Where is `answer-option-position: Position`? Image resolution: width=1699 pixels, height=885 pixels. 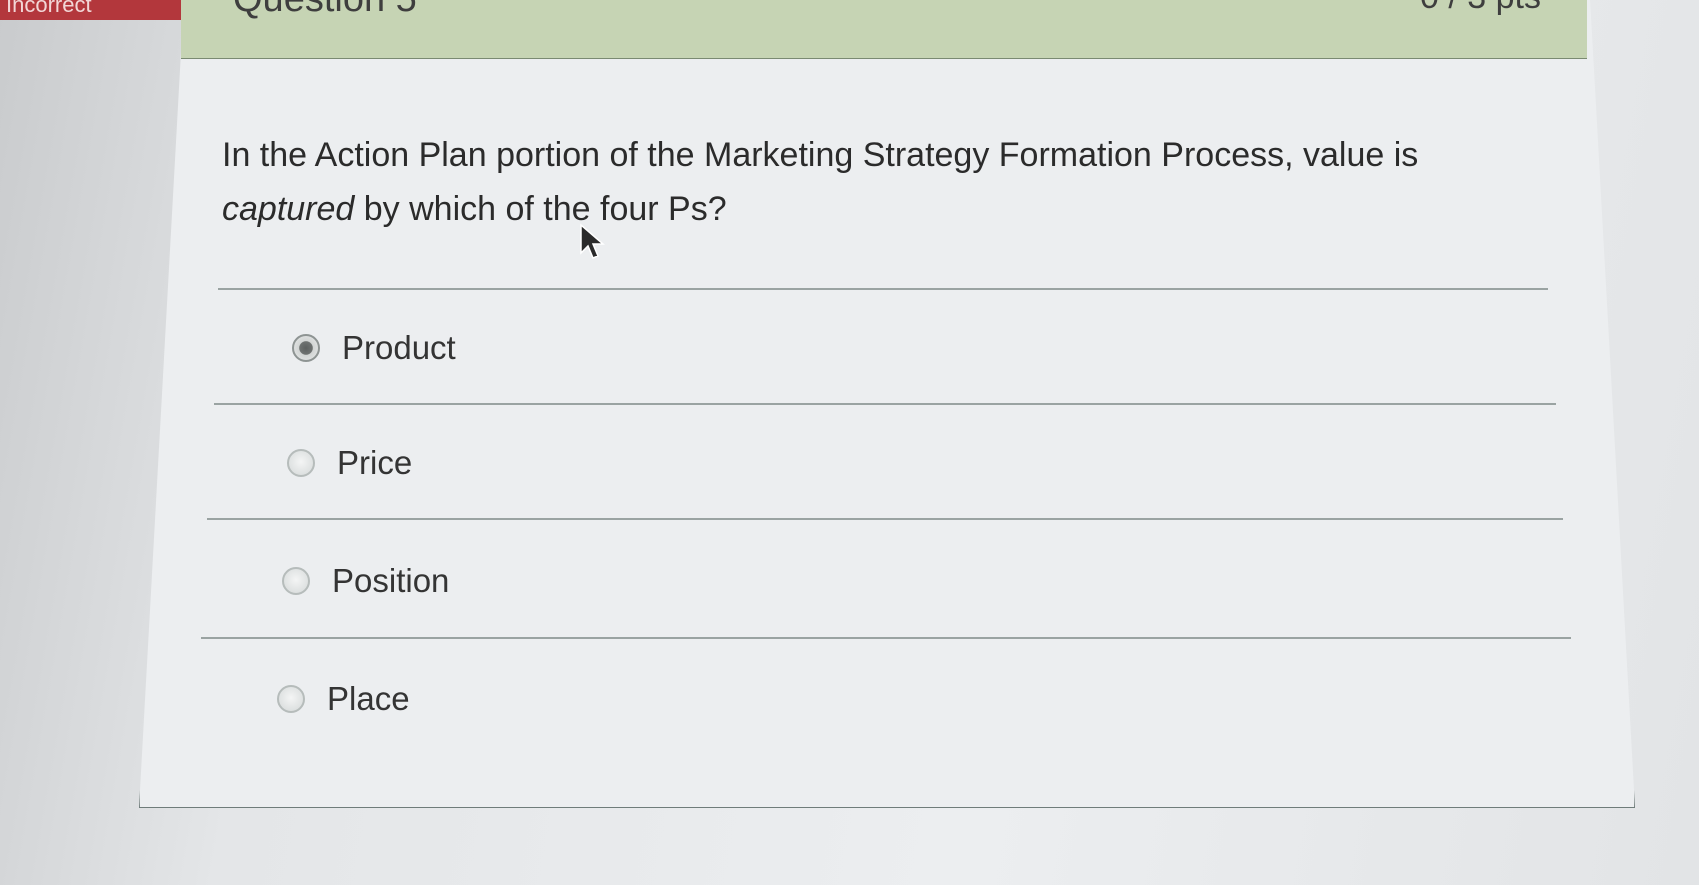
answer-option-position: Position is located at coordinates (365, 581).